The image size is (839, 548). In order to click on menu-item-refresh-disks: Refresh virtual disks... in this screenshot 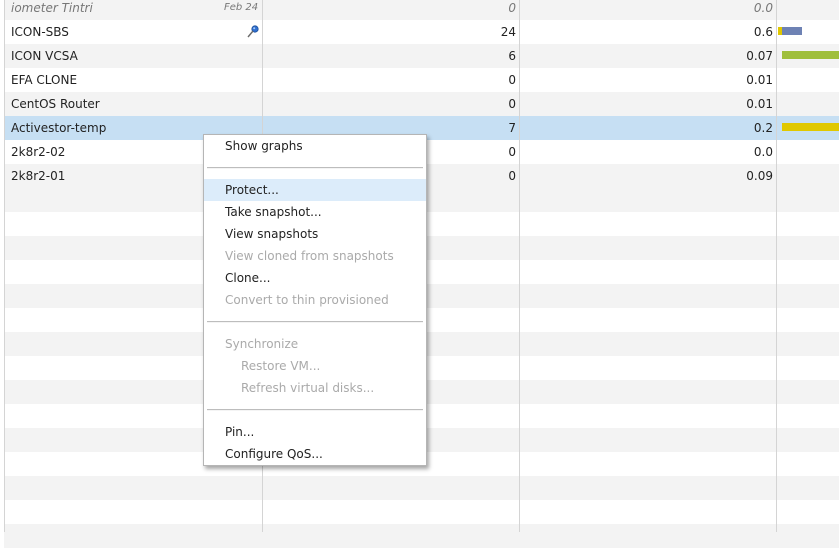, I will do `click(308, 388)`.